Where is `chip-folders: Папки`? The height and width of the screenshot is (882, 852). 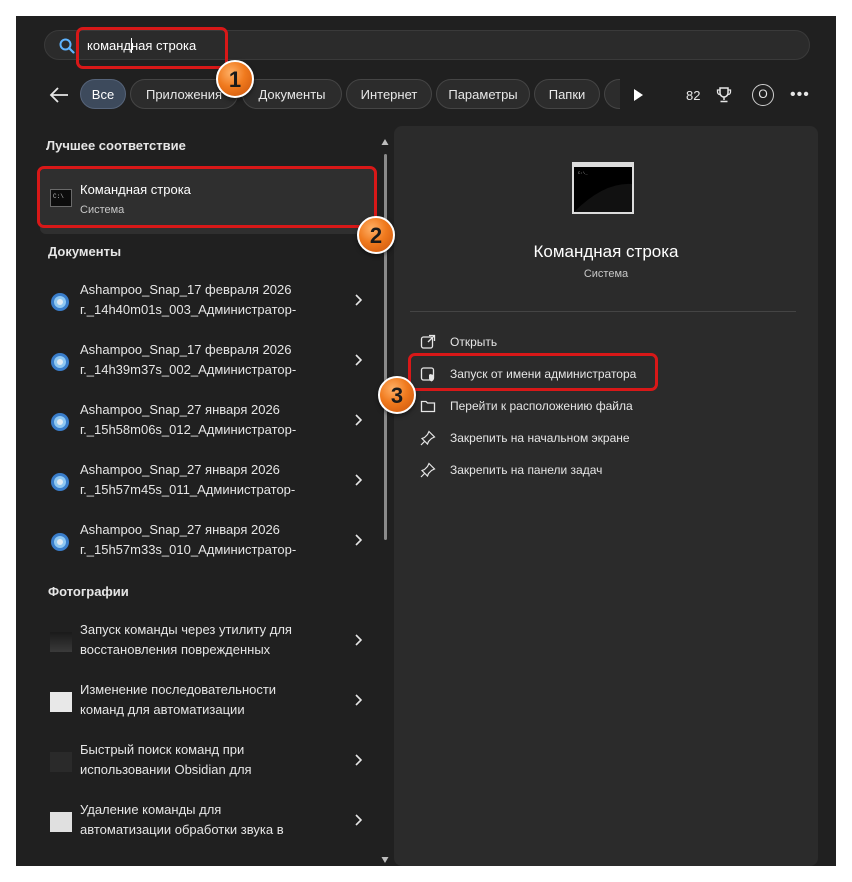 chip-folders: Папки is located at coordinates (567, 94).